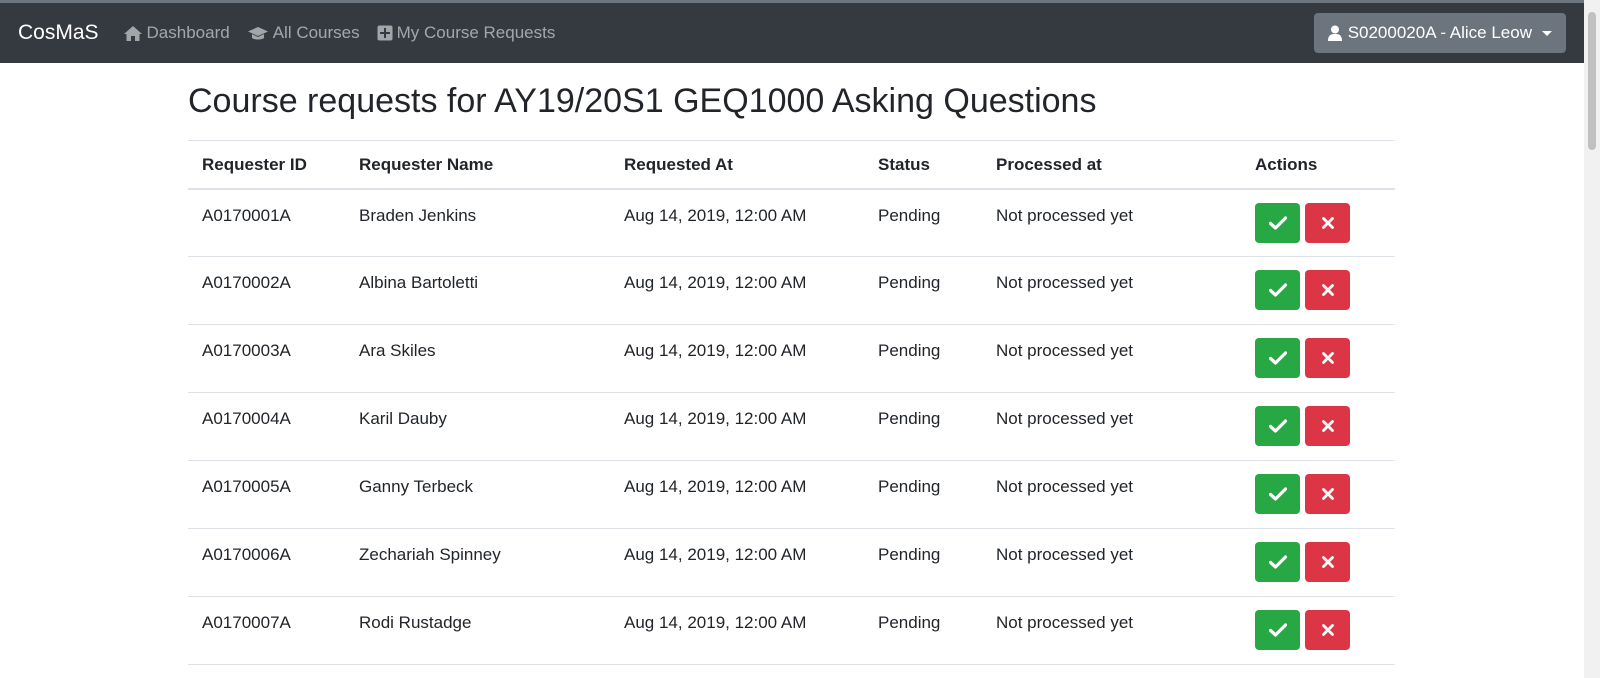 The height and width of the screenshot is (678, 1600). I want to click on scrollbar-thumb, so click(1592, 81).